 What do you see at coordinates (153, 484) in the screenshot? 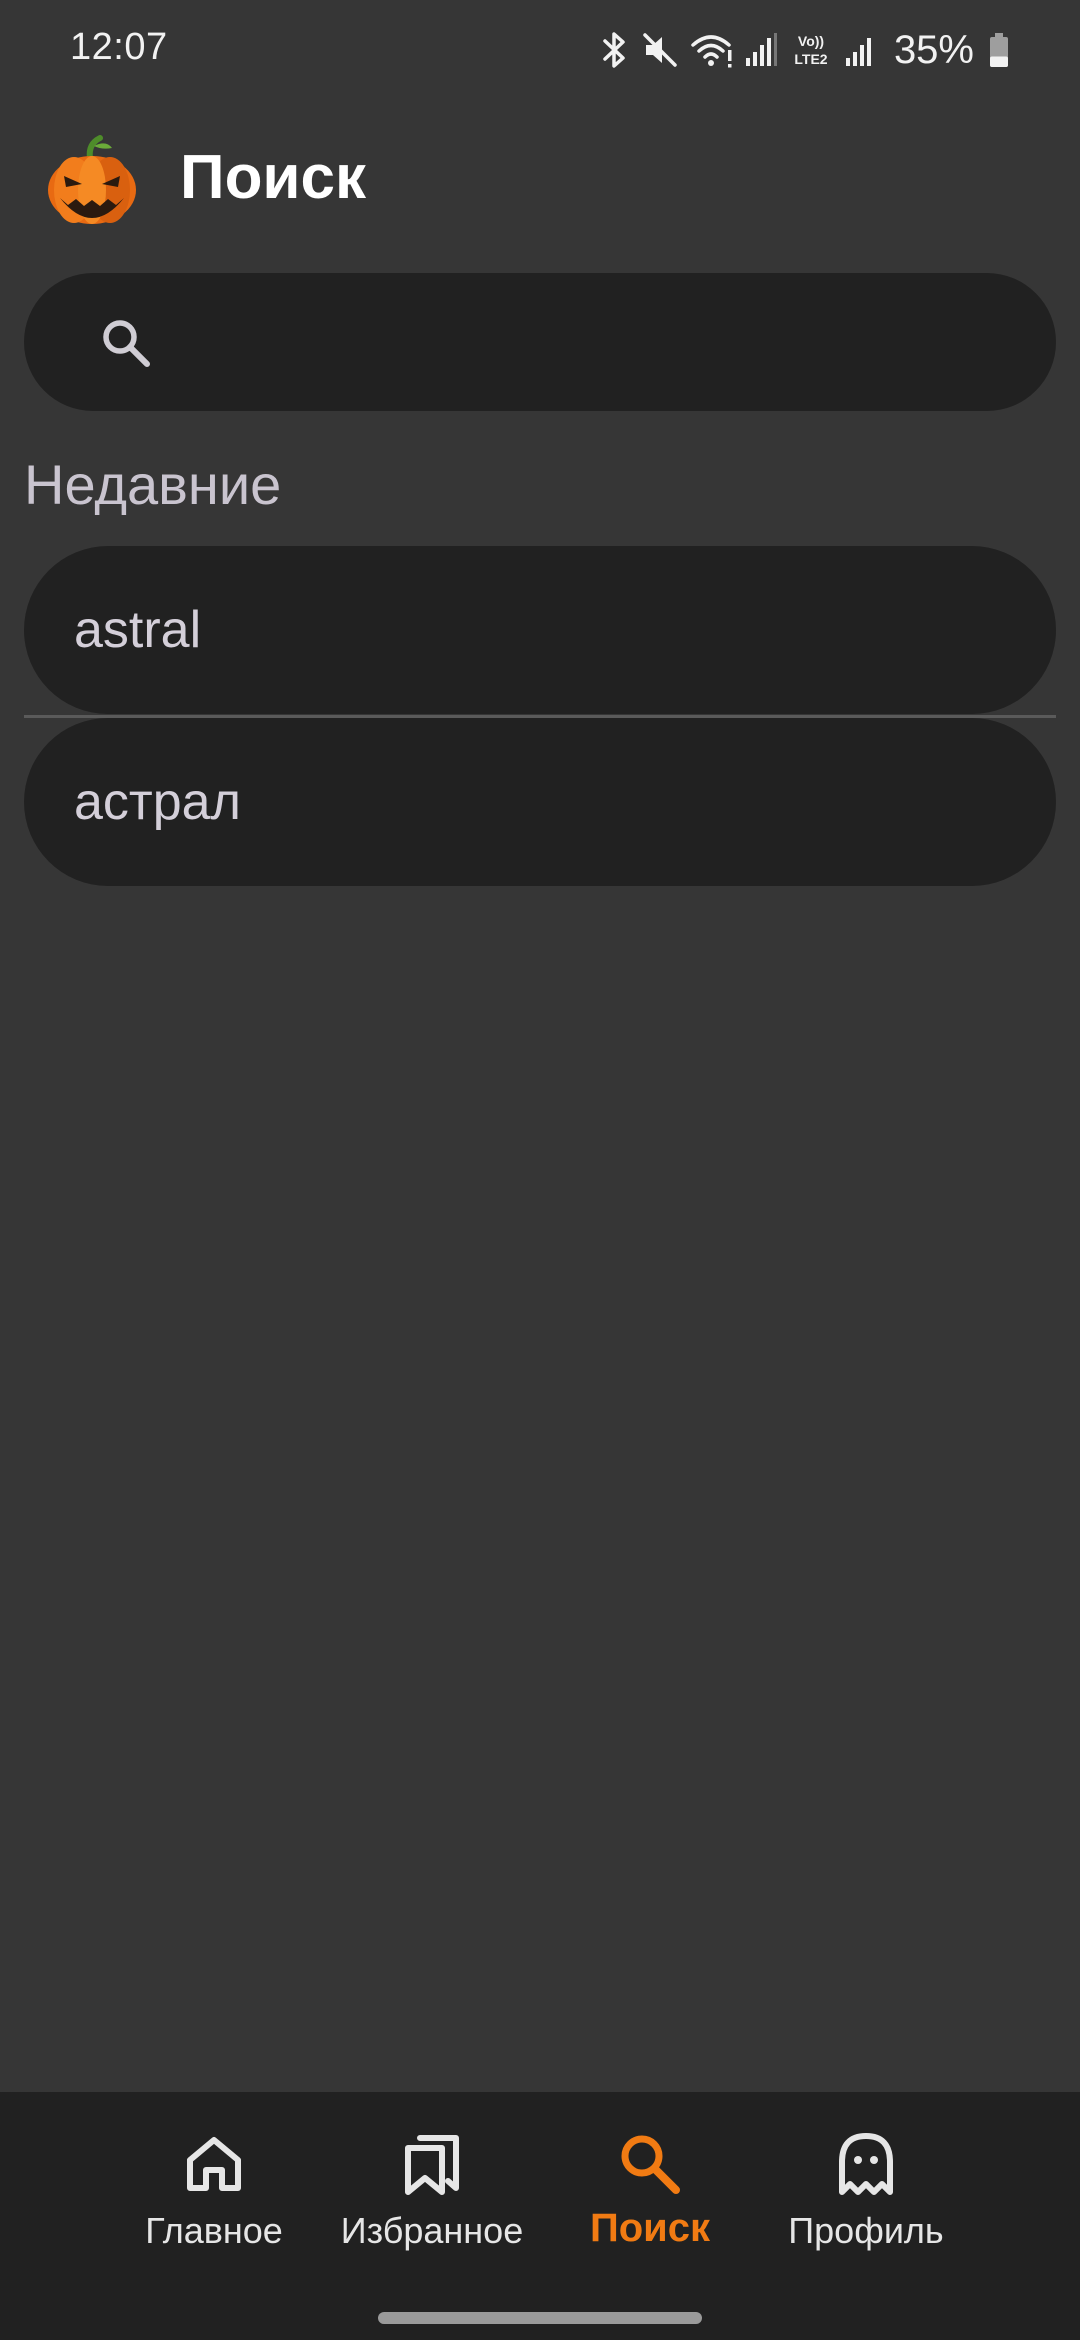
I see `recent-section-title: Недавние` at bounding box center [153, 484].